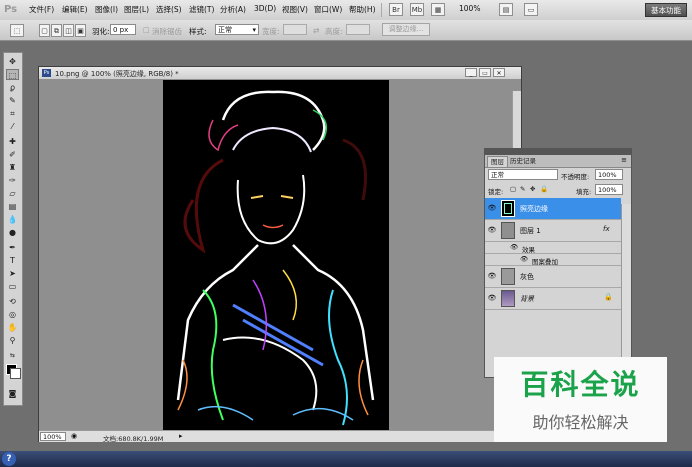  Describe the element at coordinates (396, 9) in the screenshot. I see `bridge-icon: Br` at that location.